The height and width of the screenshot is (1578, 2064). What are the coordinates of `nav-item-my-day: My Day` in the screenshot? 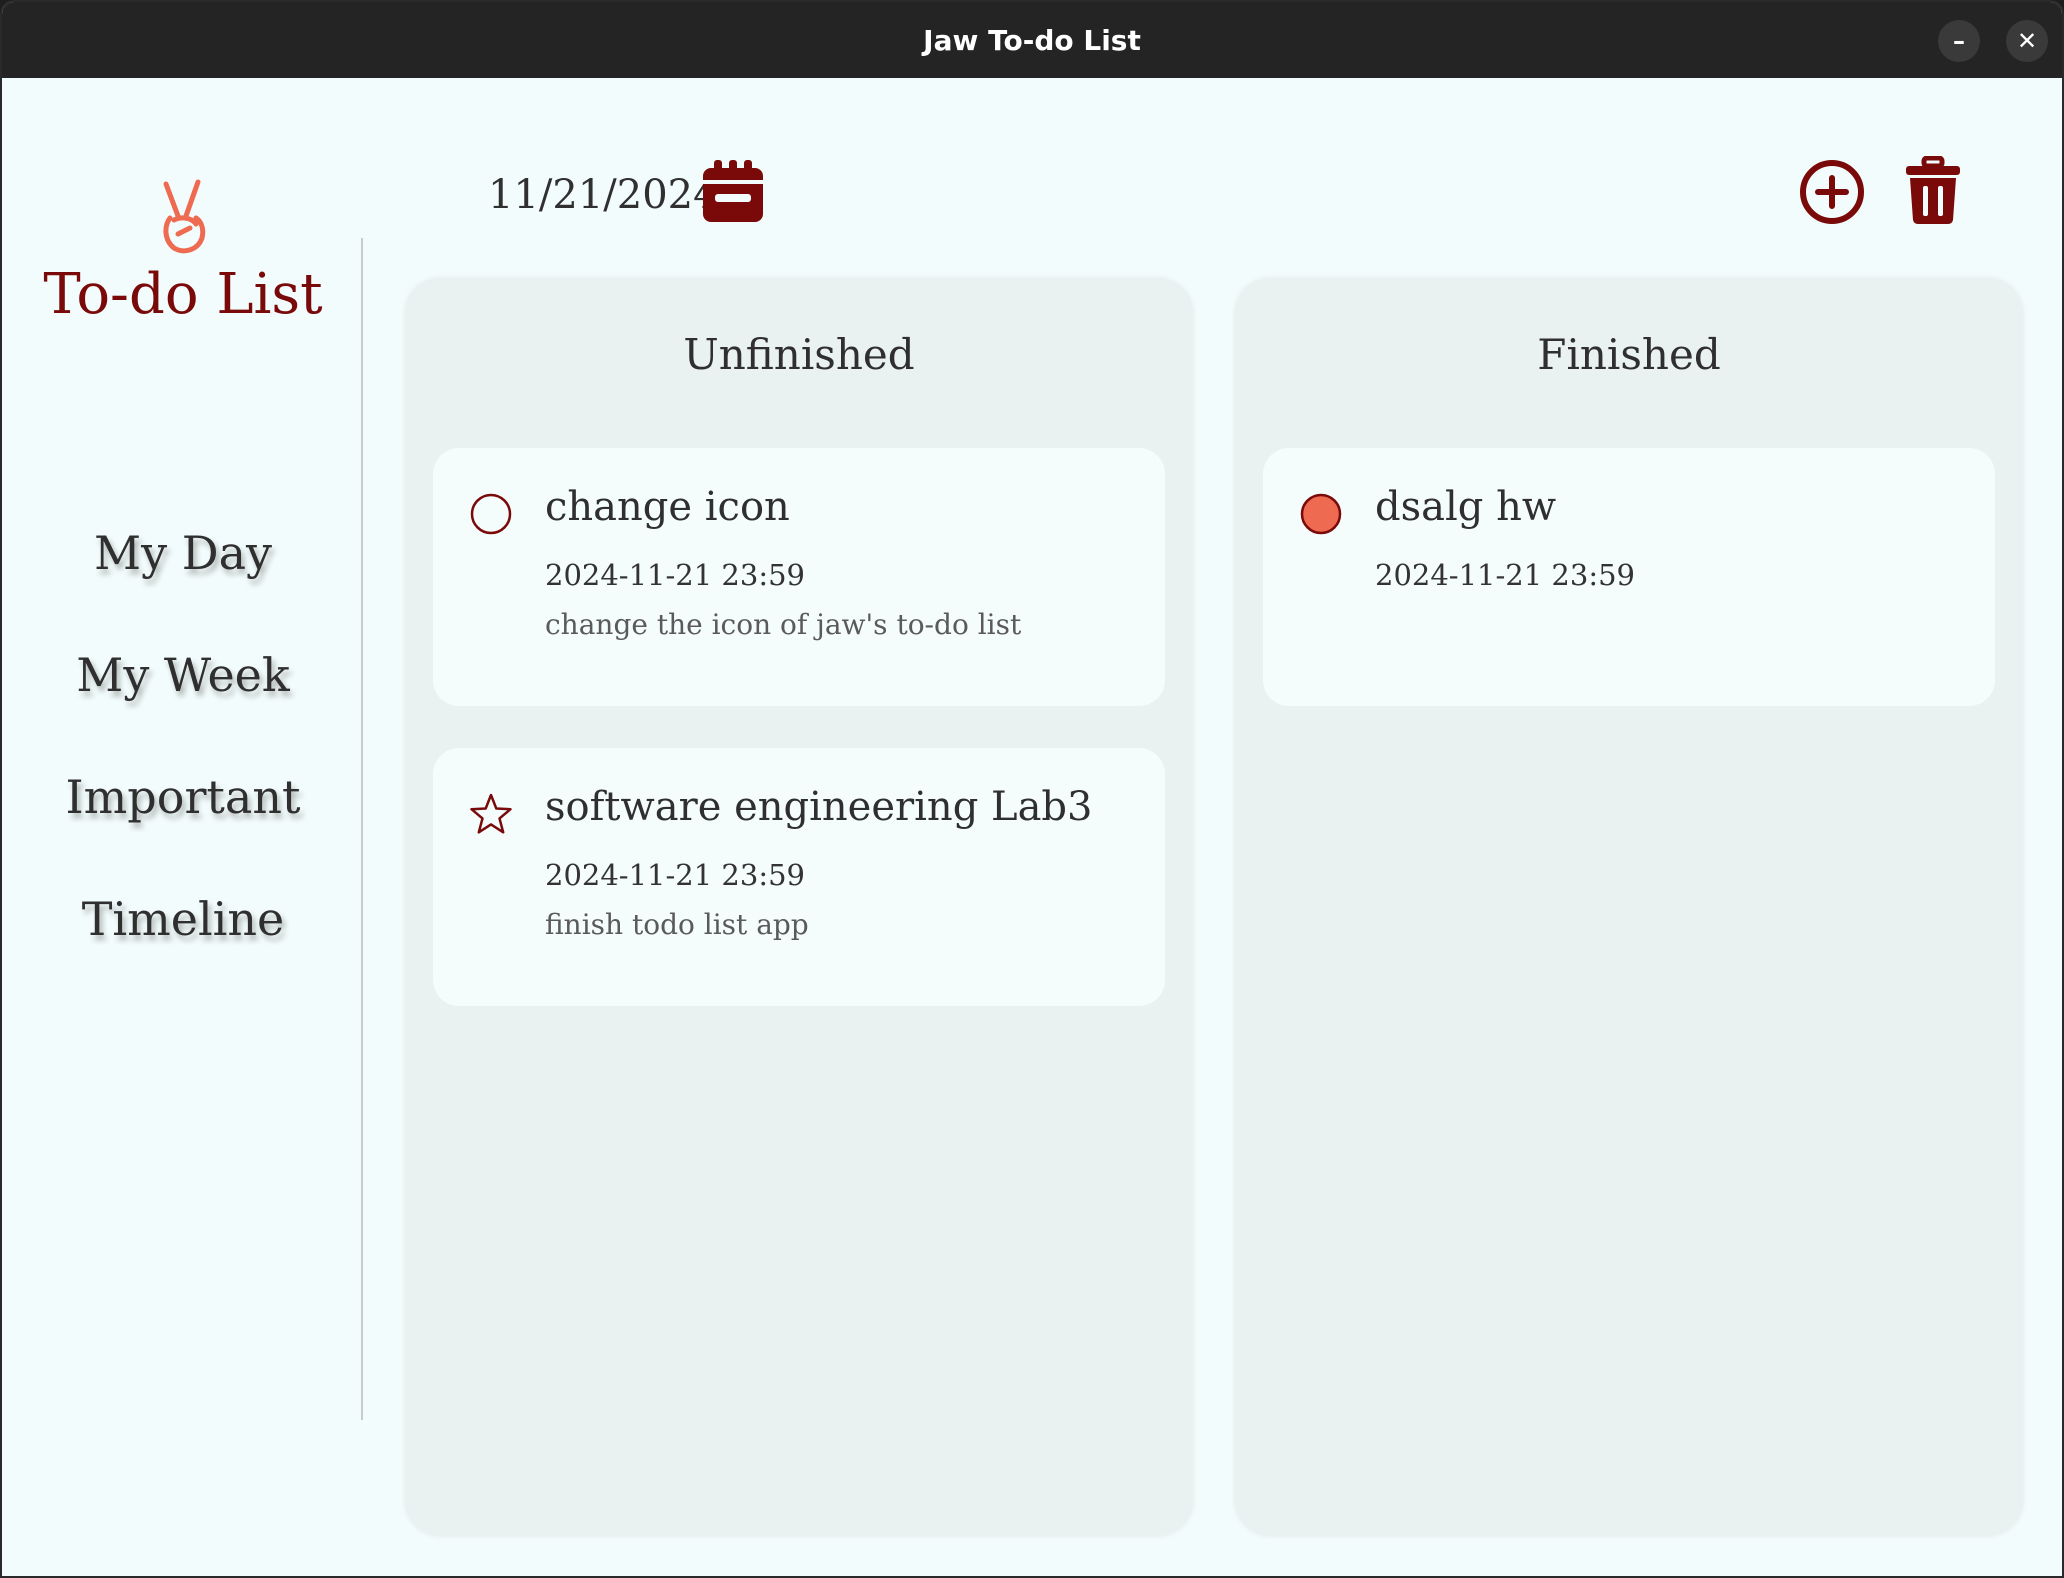 It's located at (183, 553).